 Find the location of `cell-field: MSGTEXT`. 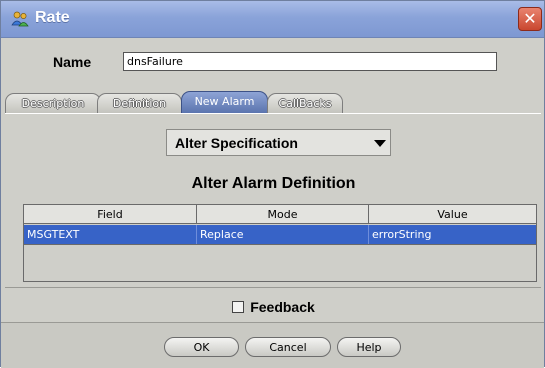

cell-field: MSGTEXT is located at coordinates (110, 234).